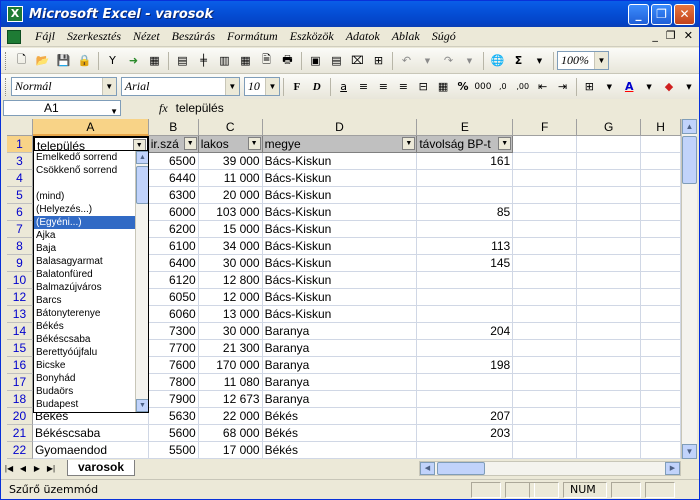 The height and width of the screenshot is (500, 700). What do you see at coordinates (230, 280) in the screenshot?
I see `table-cell: 12 800` at bounding box center [230, 280].